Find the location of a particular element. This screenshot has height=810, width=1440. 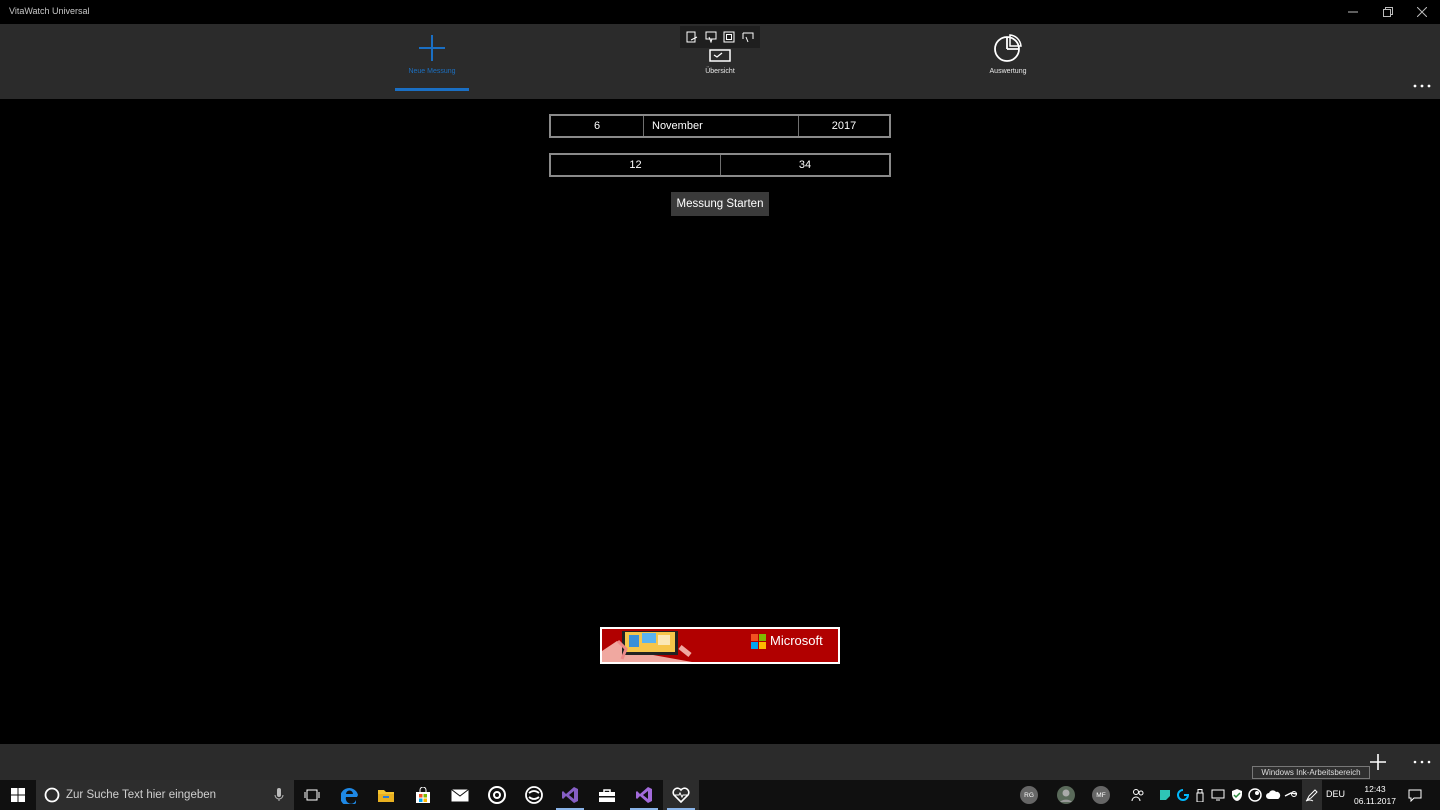

close-button is located at coordinates (1422, 12).